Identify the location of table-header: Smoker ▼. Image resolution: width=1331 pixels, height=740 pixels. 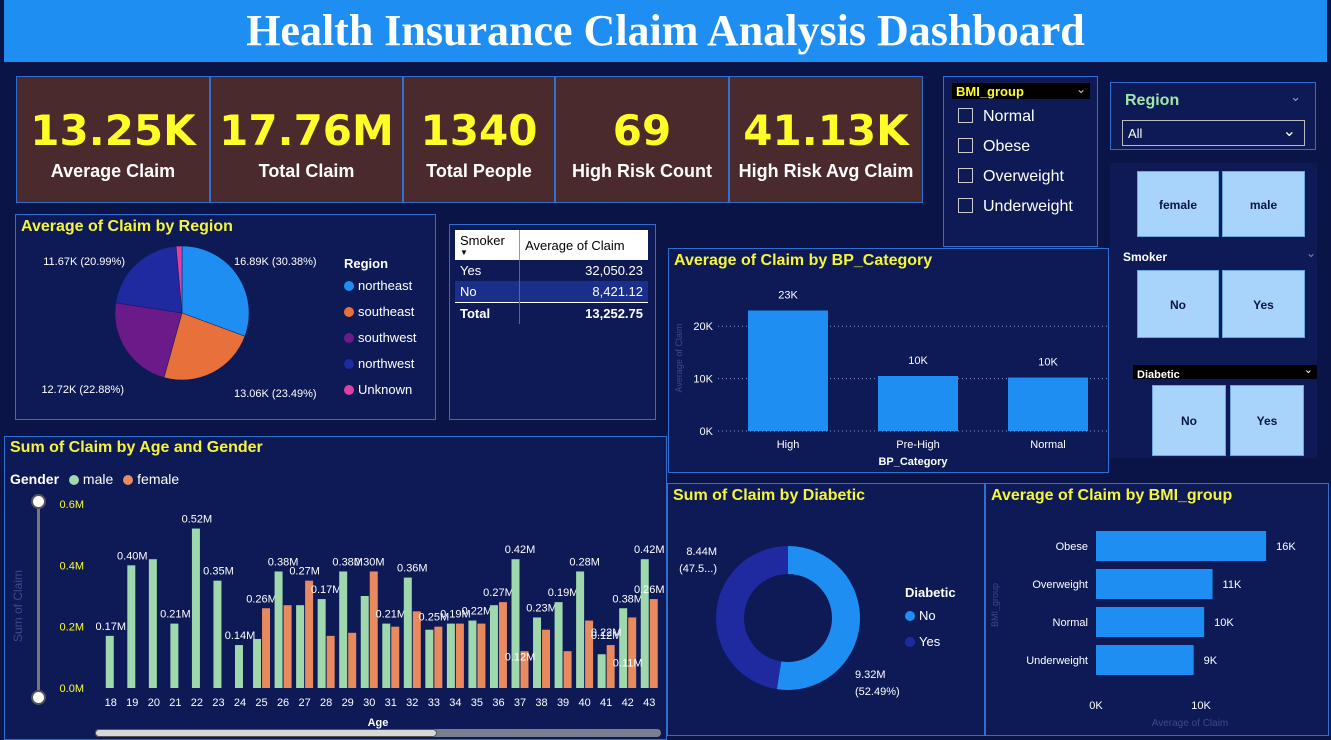
(488, 245).